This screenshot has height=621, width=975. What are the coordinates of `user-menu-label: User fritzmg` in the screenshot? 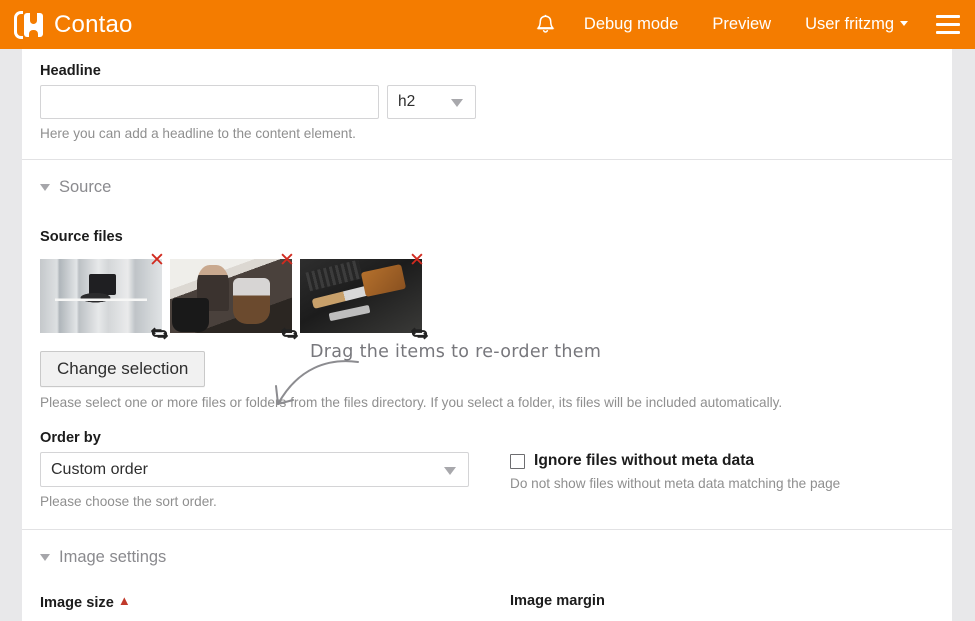 It's located at (849, 24).